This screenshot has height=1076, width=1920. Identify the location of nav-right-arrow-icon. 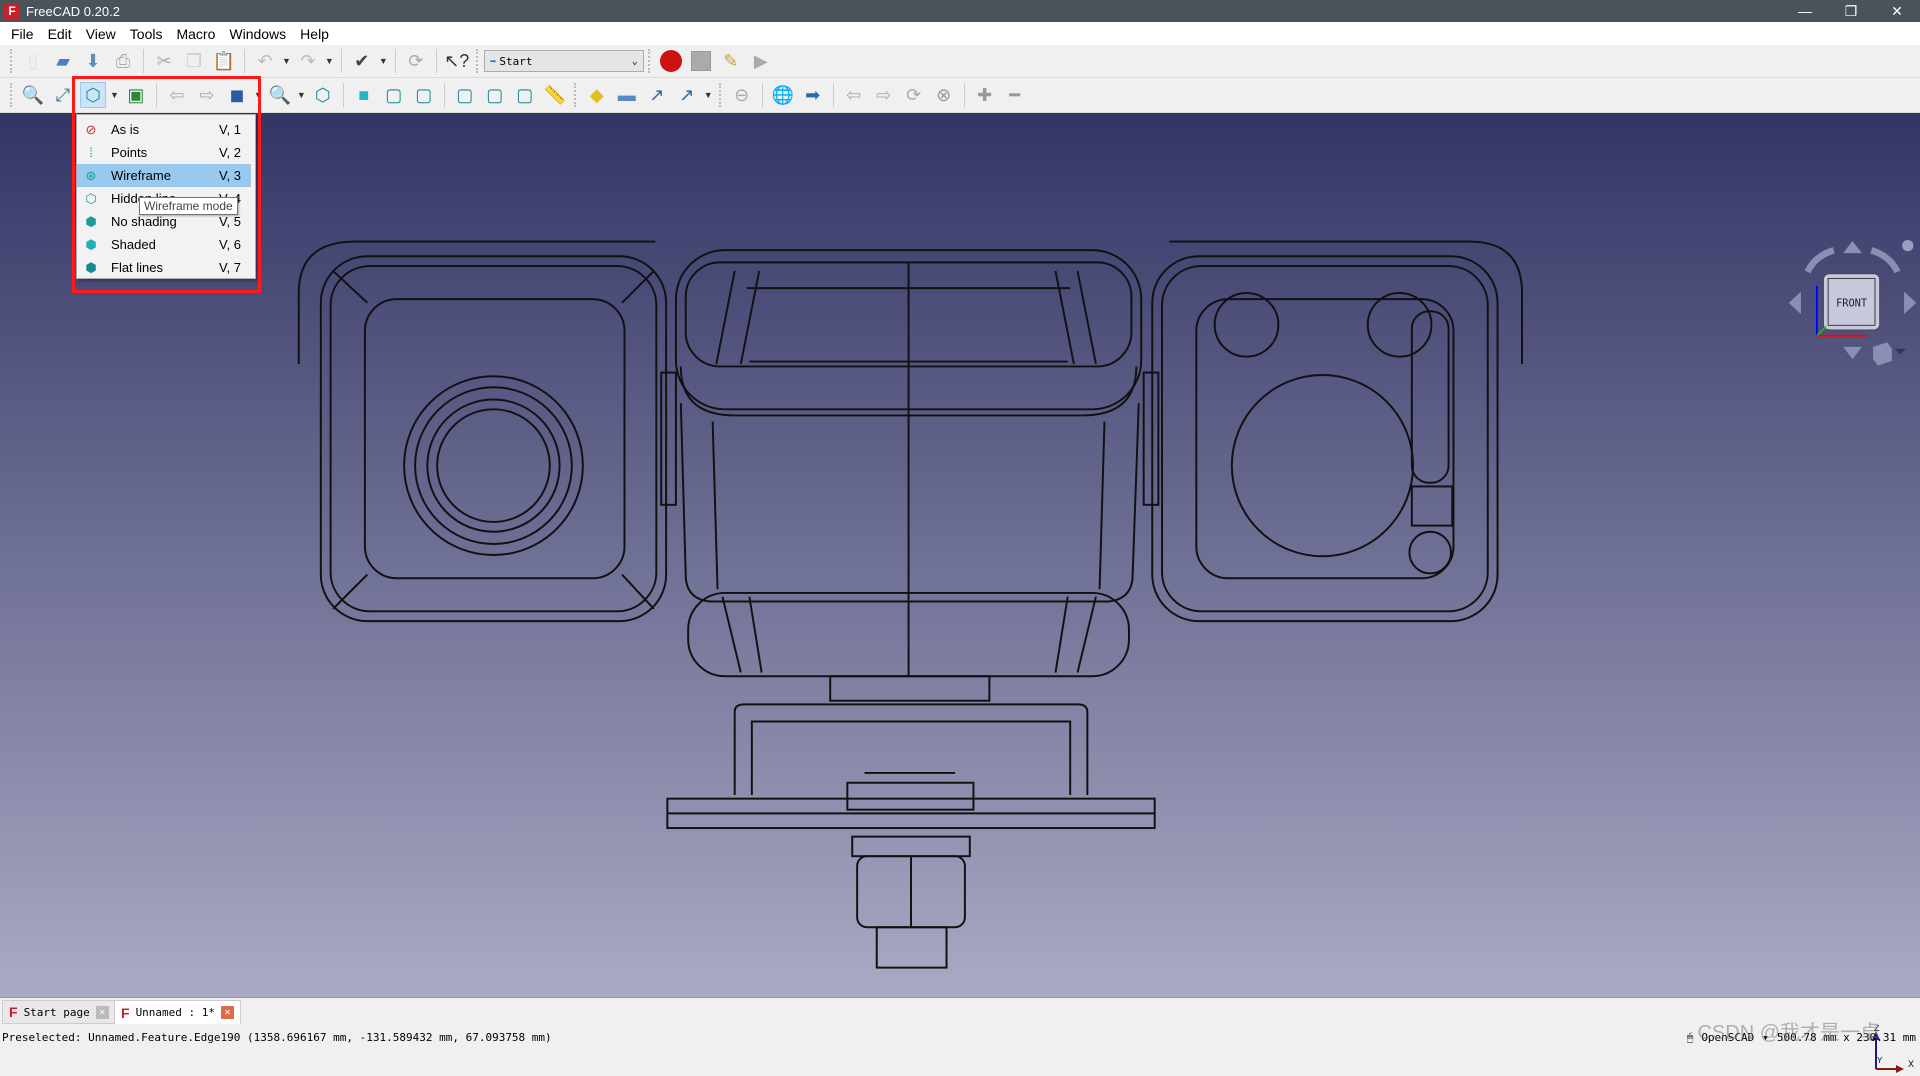
(1910, 303).